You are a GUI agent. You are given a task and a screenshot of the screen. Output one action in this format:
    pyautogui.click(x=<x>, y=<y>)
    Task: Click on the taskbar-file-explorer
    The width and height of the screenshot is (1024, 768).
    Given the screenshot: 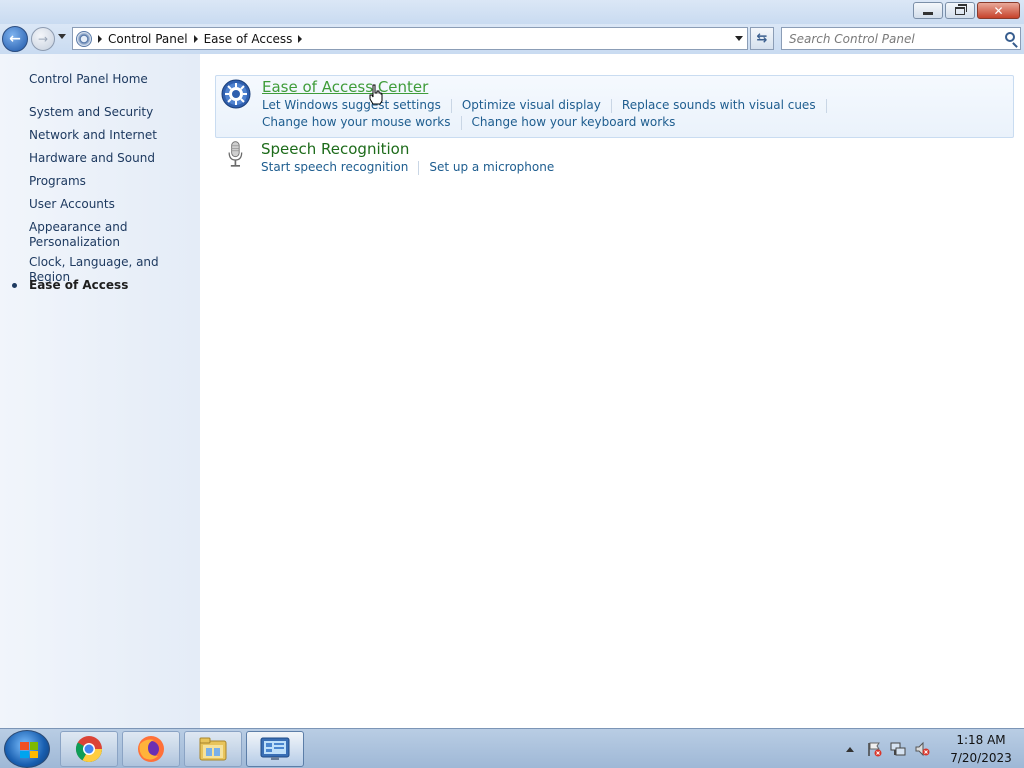 What is the action you would take?
    pyautogui.click(x=213, y=749)
    